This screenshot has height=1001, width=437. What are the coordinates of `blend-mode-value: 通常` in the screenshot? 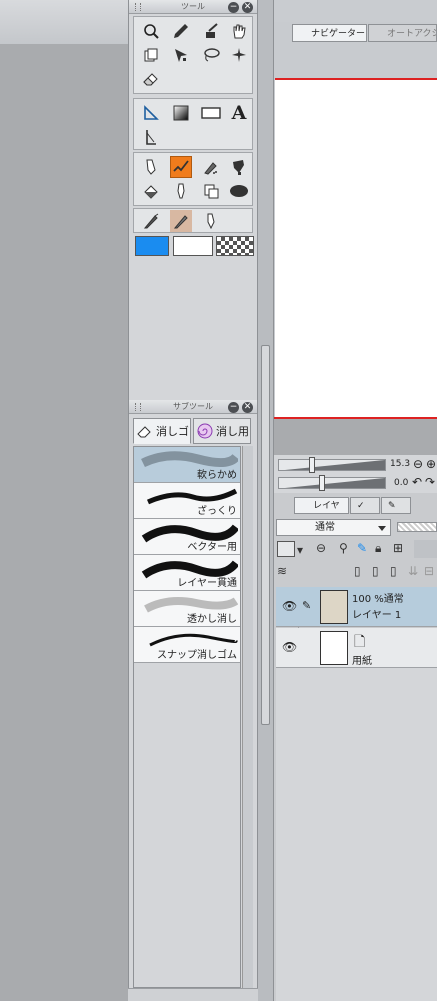 It's located at (325, 527).